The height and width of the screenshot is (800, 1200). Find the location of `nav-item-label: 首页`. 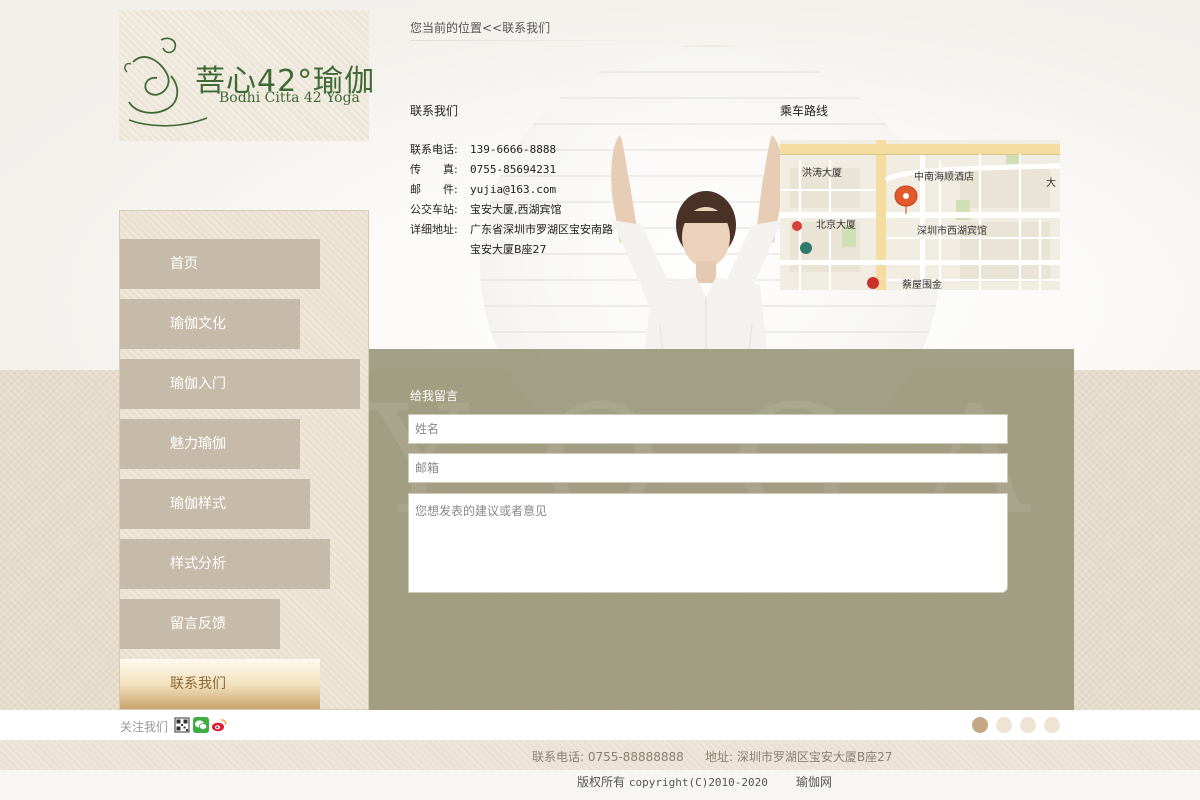

nav-item-label: 首页 is located at coordinates (184, 264).